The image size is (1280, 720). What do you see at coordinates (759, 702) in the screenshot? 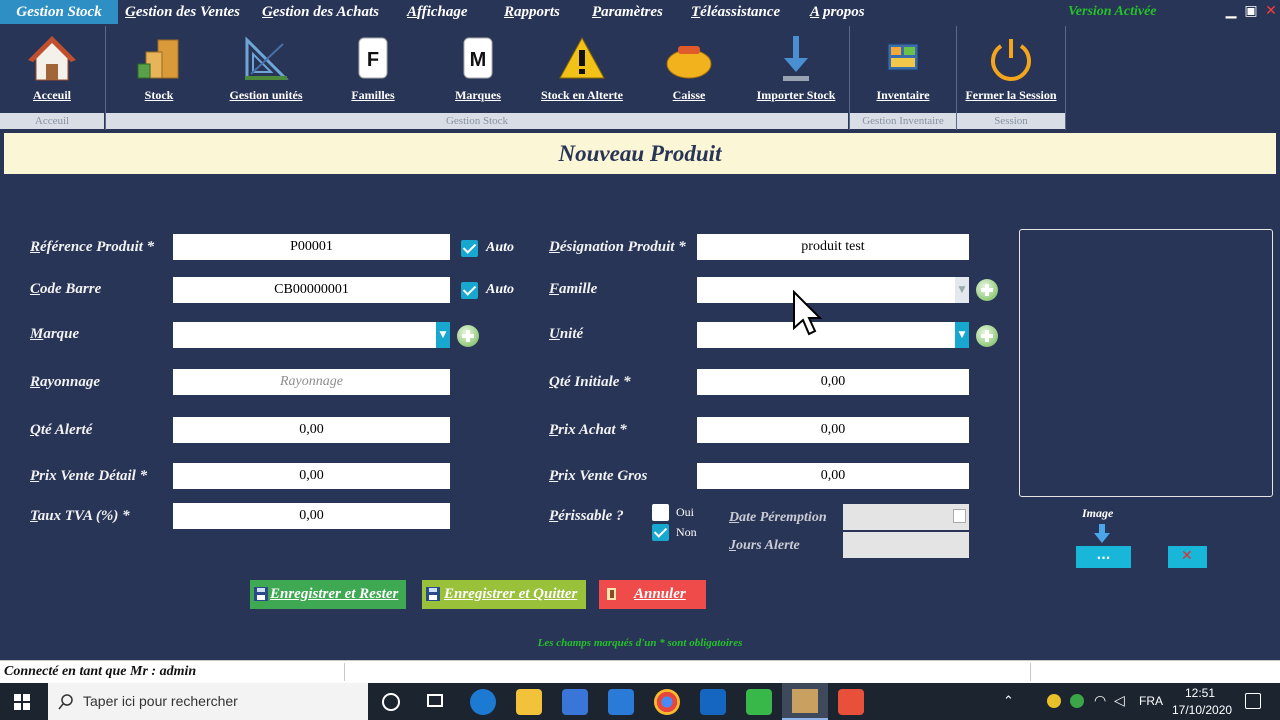
I see `camtasia-icon` at bounding box center [759, 702].